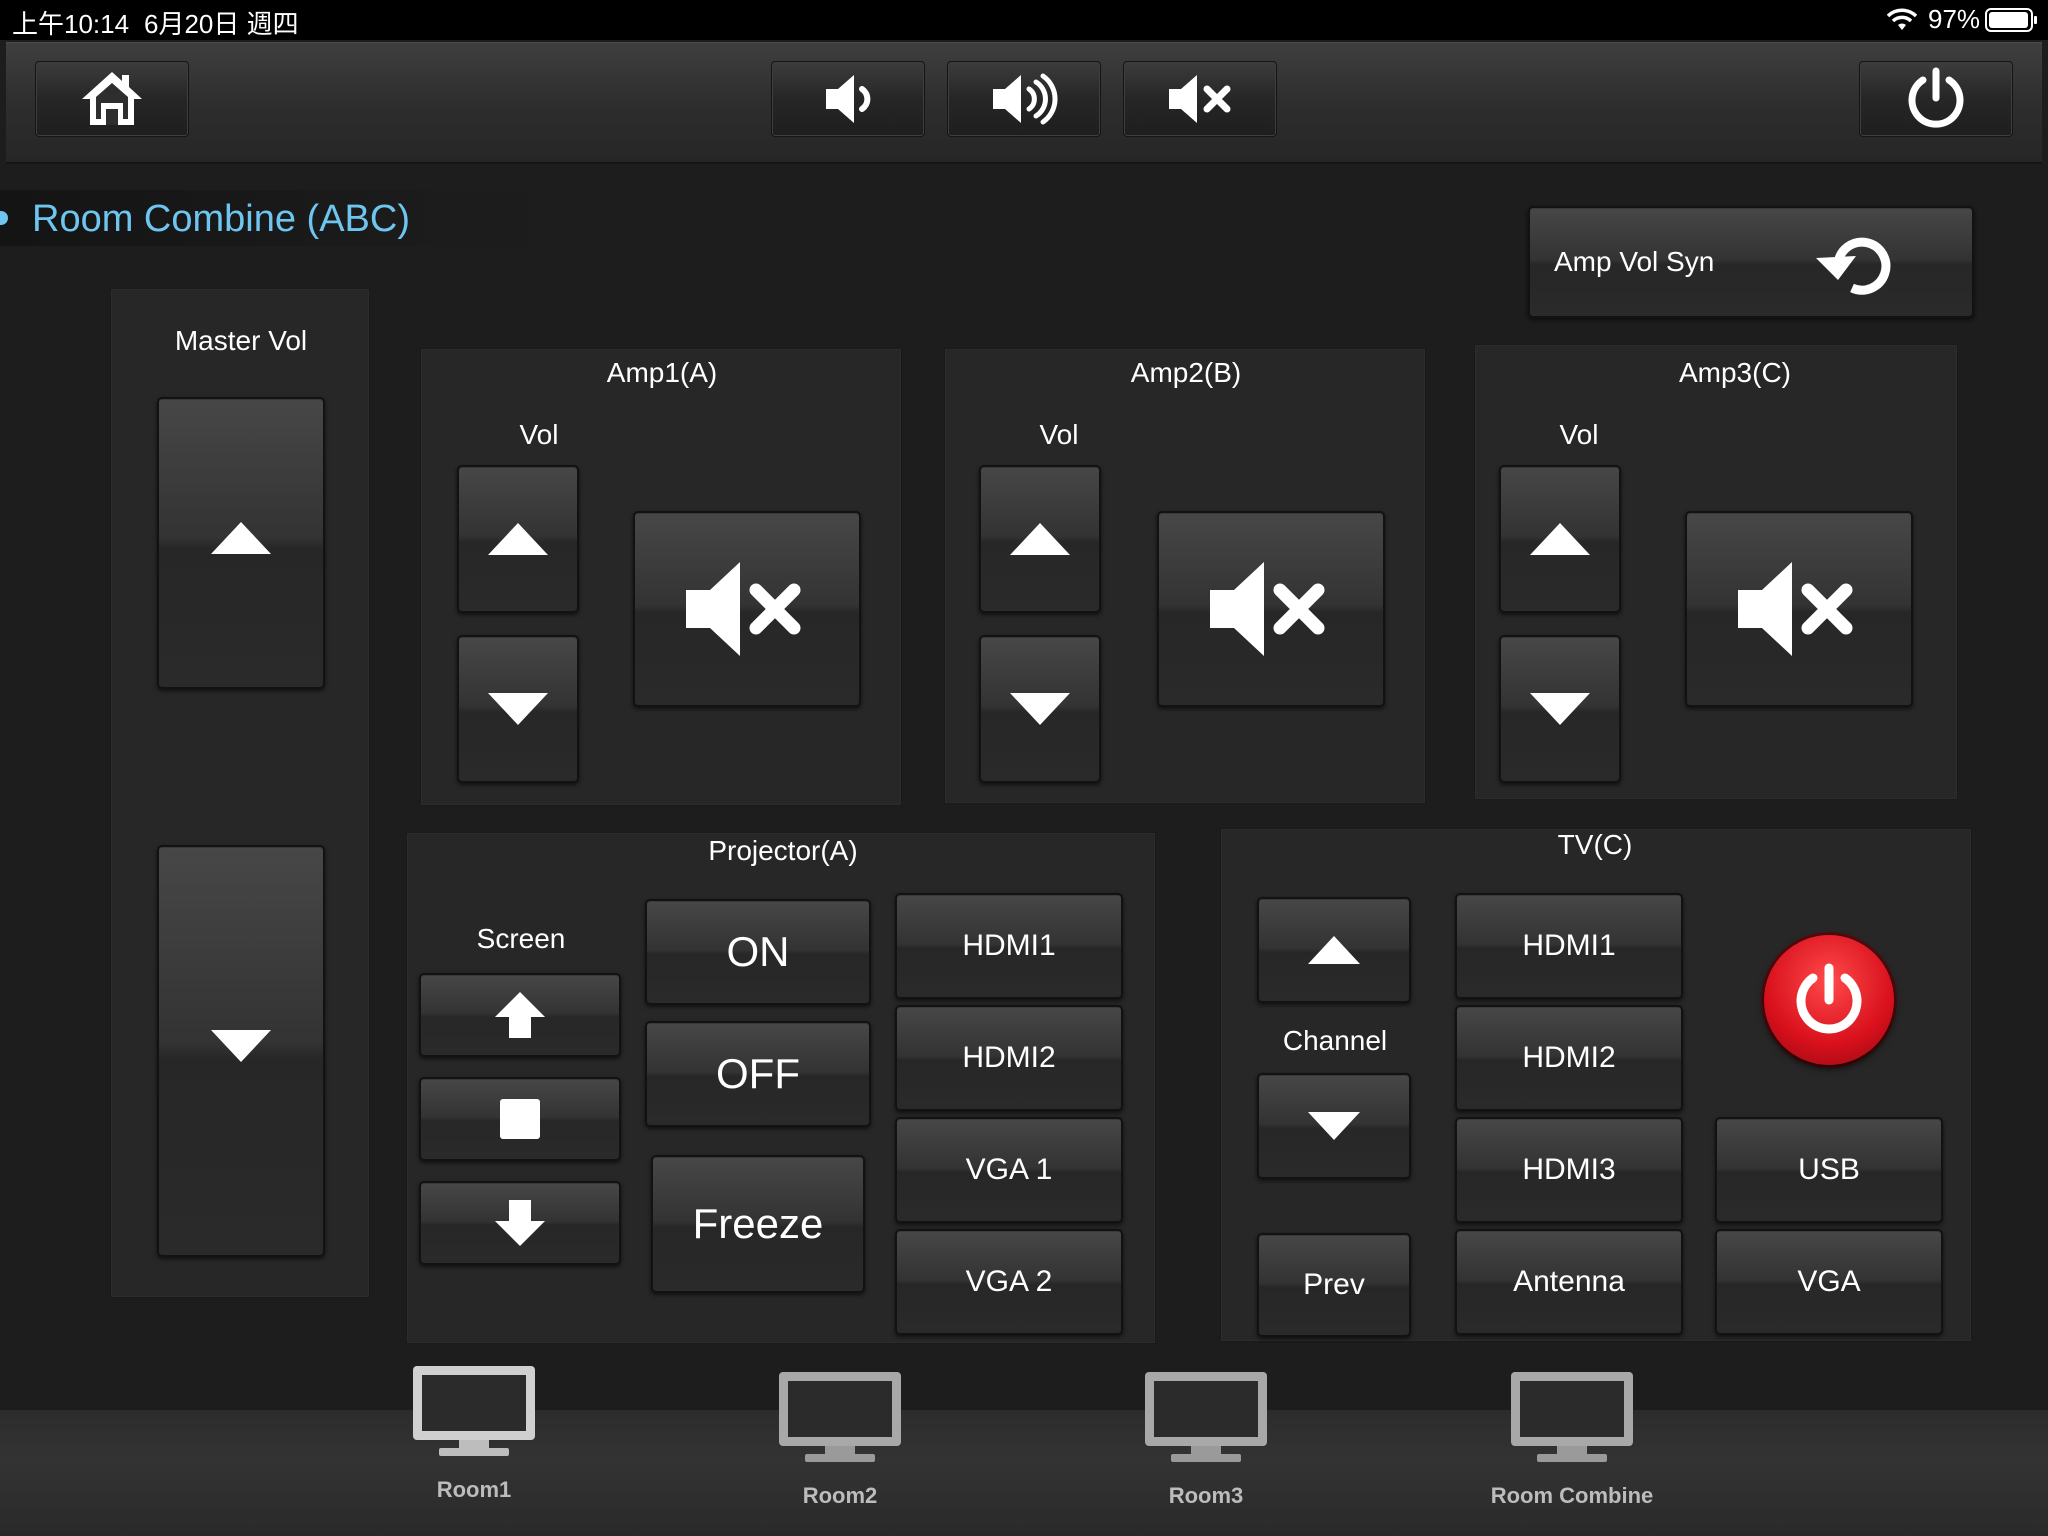 This screenshot has height=1536, width=2048. Describe the element at coordinates (1634, 261) in the screenshot. I see `amp-vol-sync-label: Amp Vol Syn` at that location.